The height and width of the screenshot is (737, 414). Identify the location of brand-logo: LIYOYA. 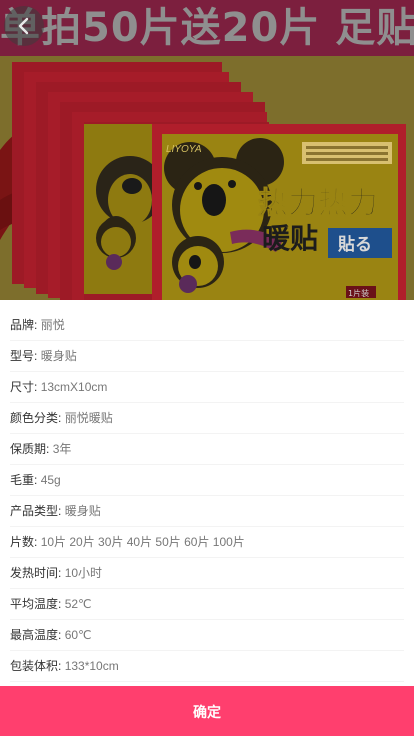
(184, 149).